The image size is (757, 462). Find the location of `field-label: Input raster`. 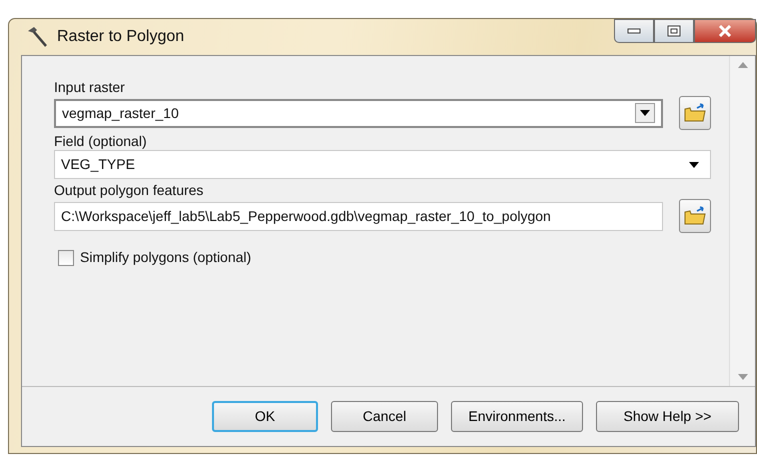

field-label: Input raster is located at coordinates (90, 87).